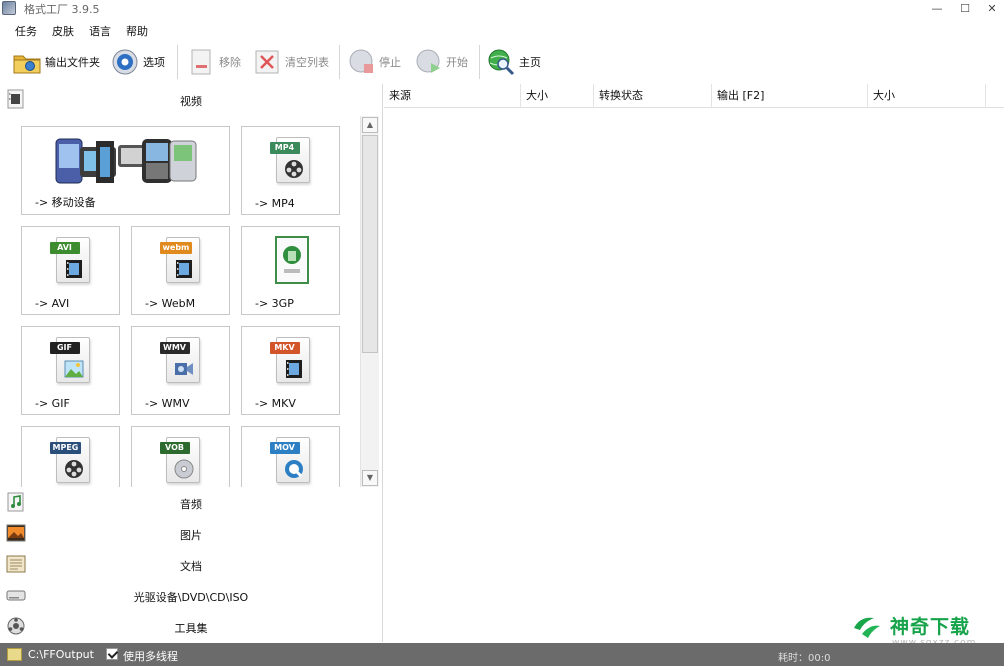 This screenshot has height=666, width=1004. I want to click on stop-button: 停止, so click(373, 62).